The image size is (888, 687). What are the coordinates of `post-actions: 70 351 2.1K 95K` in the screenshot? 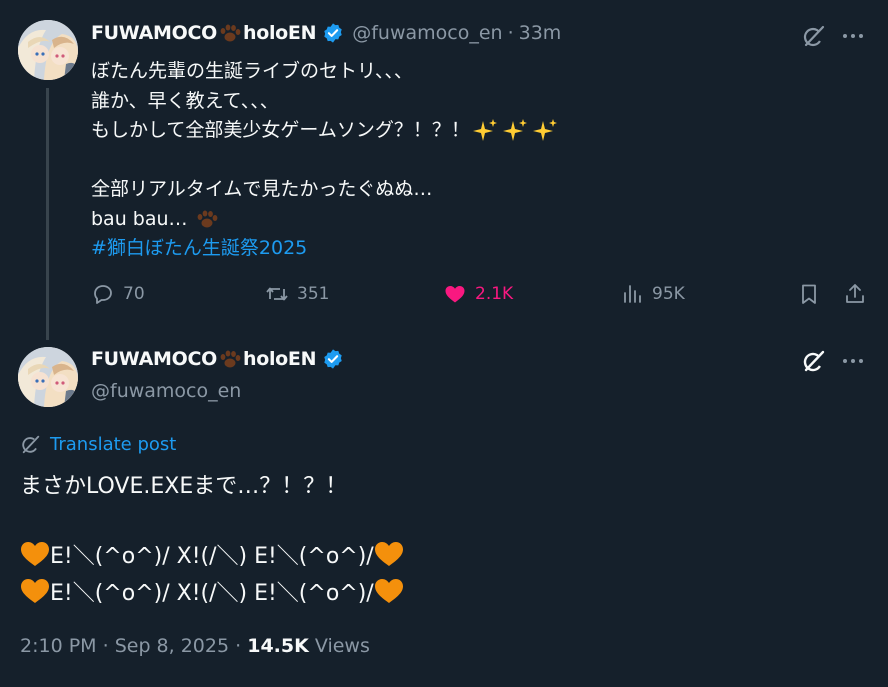 It's located at (444, 297).